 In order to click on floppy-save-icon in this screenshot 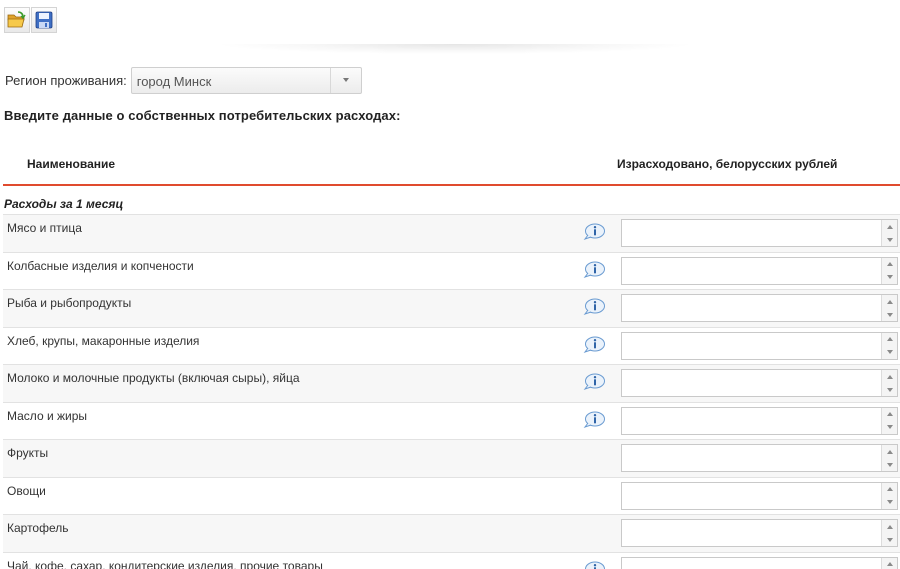, I will do `click(44, 20)`.